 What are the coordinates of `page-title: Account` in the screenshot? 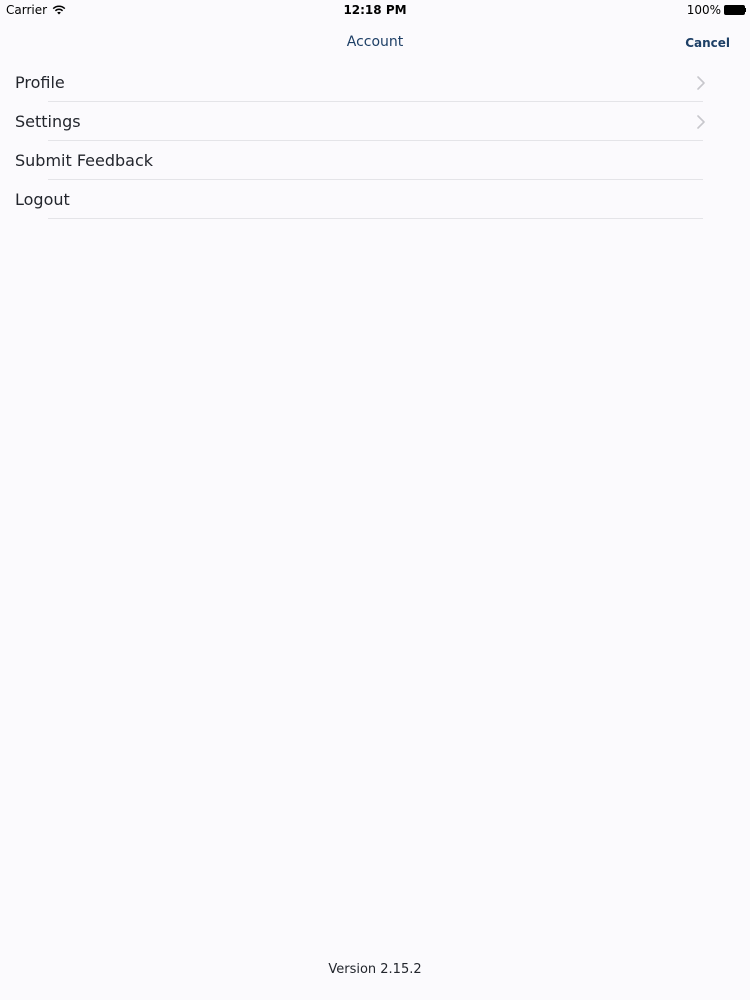 It's located at (375, 42).